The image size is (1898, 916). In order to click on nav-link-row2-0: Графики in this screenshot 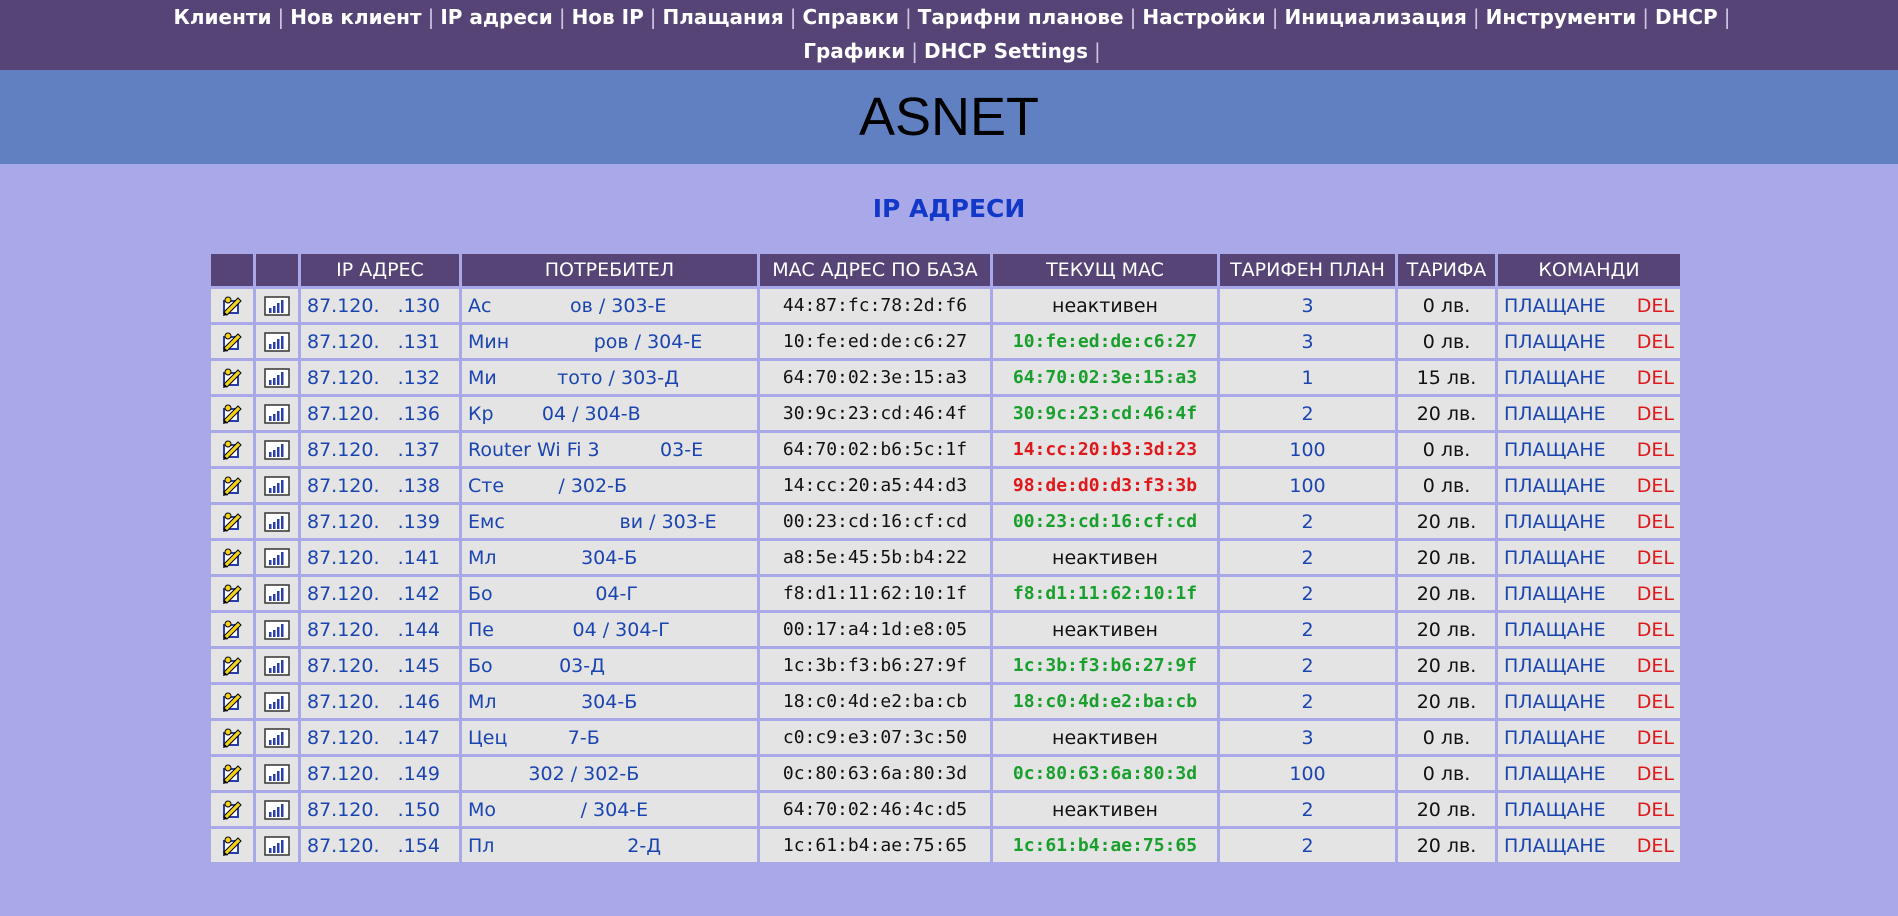, I will do `click(854, 51)`.